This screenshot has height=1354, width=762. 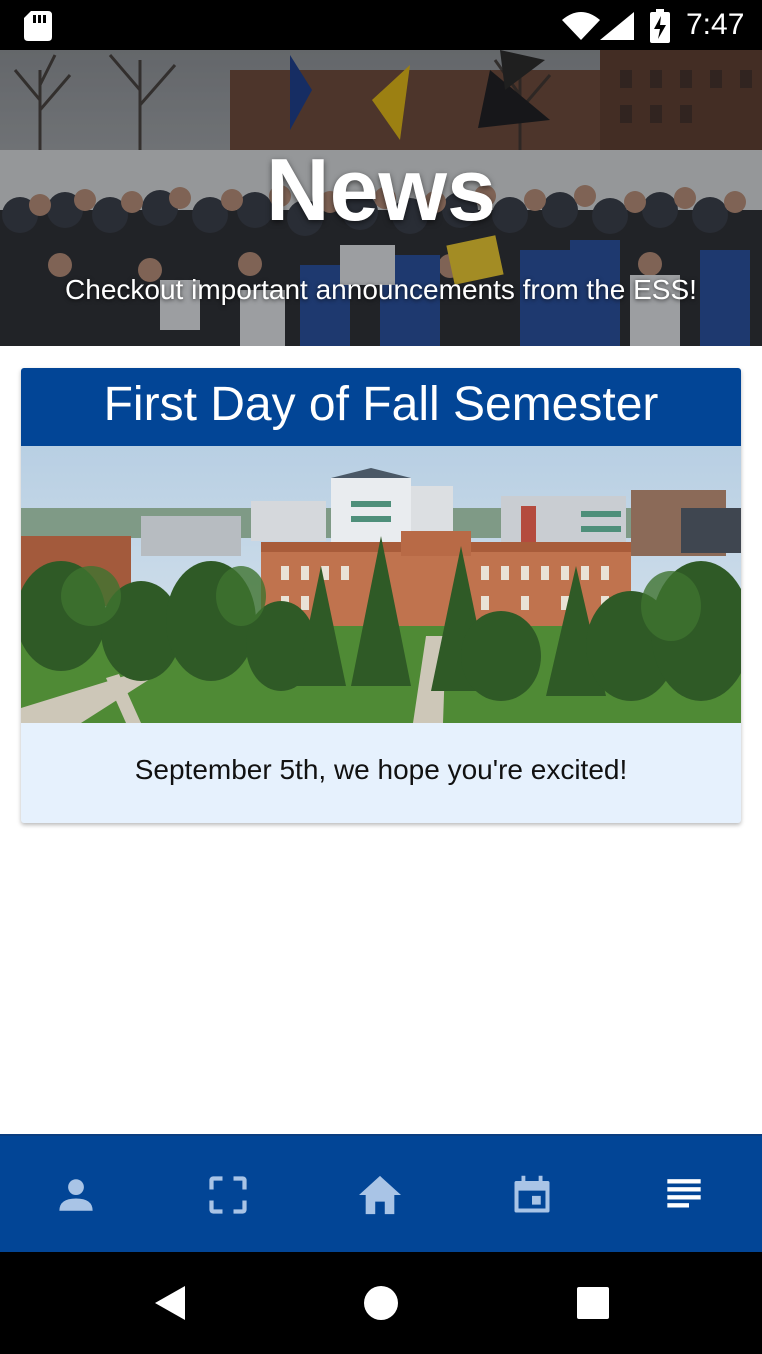 I want to click on status-bar: 7:47, so click(x=381, y=25).